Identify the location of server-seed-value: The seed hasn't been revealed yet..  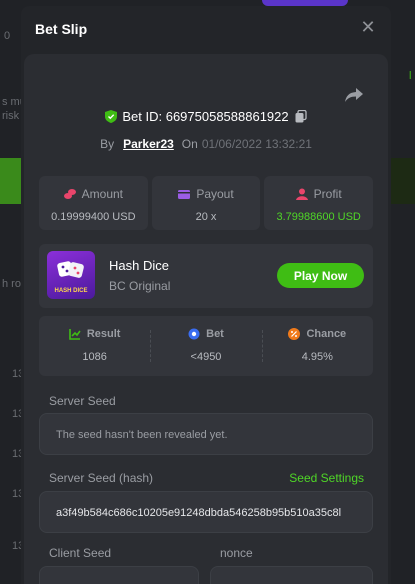
(142, 435).